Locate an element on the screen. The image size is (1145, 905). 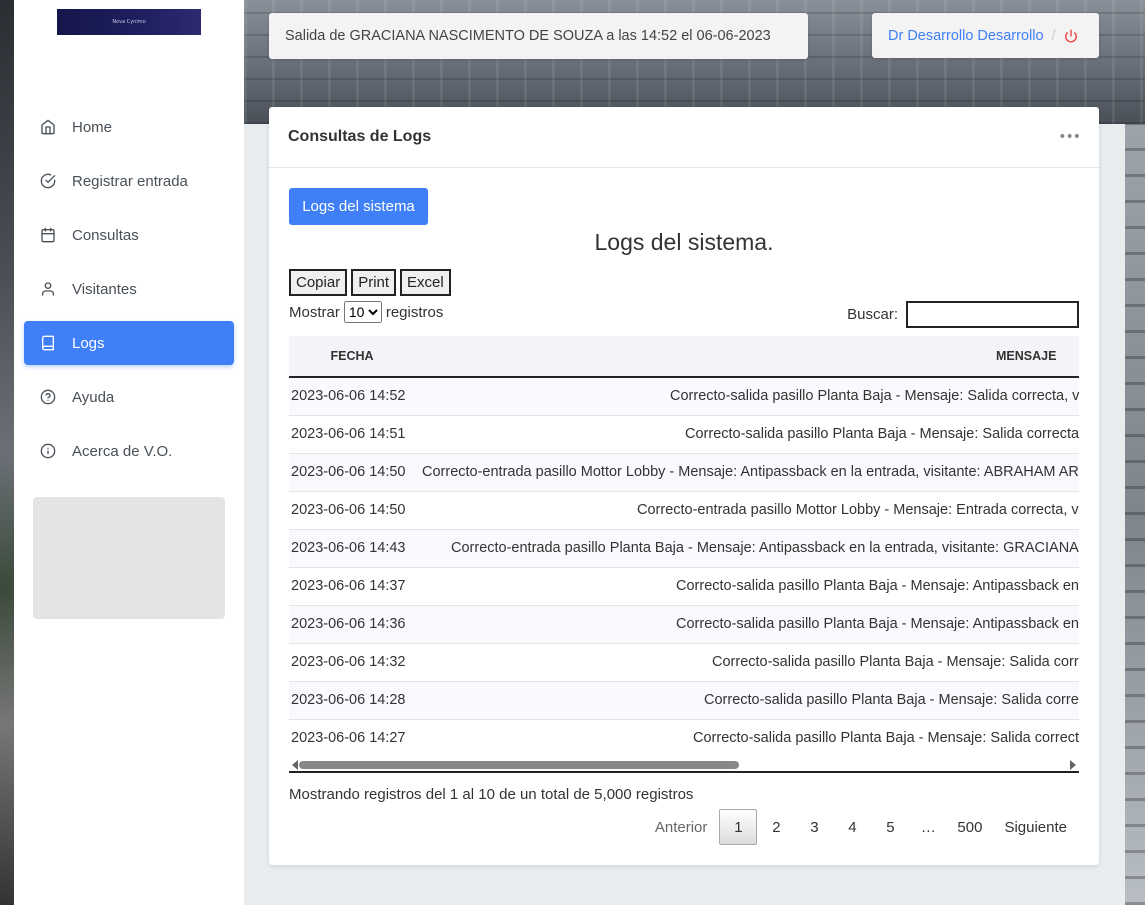
export-buttons: Copiar Print Excel is located at coordinates (370, 282).